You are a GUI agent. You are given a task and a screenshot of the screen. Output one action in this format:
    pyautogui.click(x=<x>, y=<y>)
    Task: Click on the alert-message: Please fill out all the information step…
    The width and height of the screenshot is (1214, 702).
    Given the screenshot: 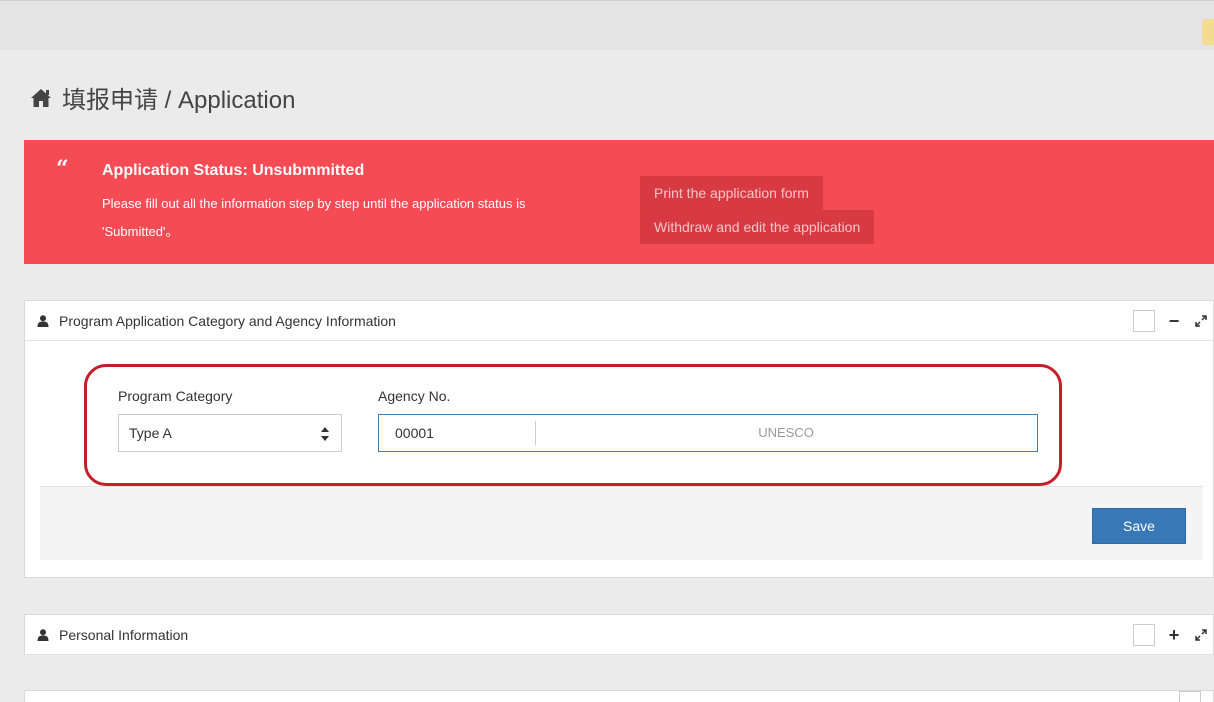 What is the action you would take?
    pyautogui.click(x=314, y=217)
    